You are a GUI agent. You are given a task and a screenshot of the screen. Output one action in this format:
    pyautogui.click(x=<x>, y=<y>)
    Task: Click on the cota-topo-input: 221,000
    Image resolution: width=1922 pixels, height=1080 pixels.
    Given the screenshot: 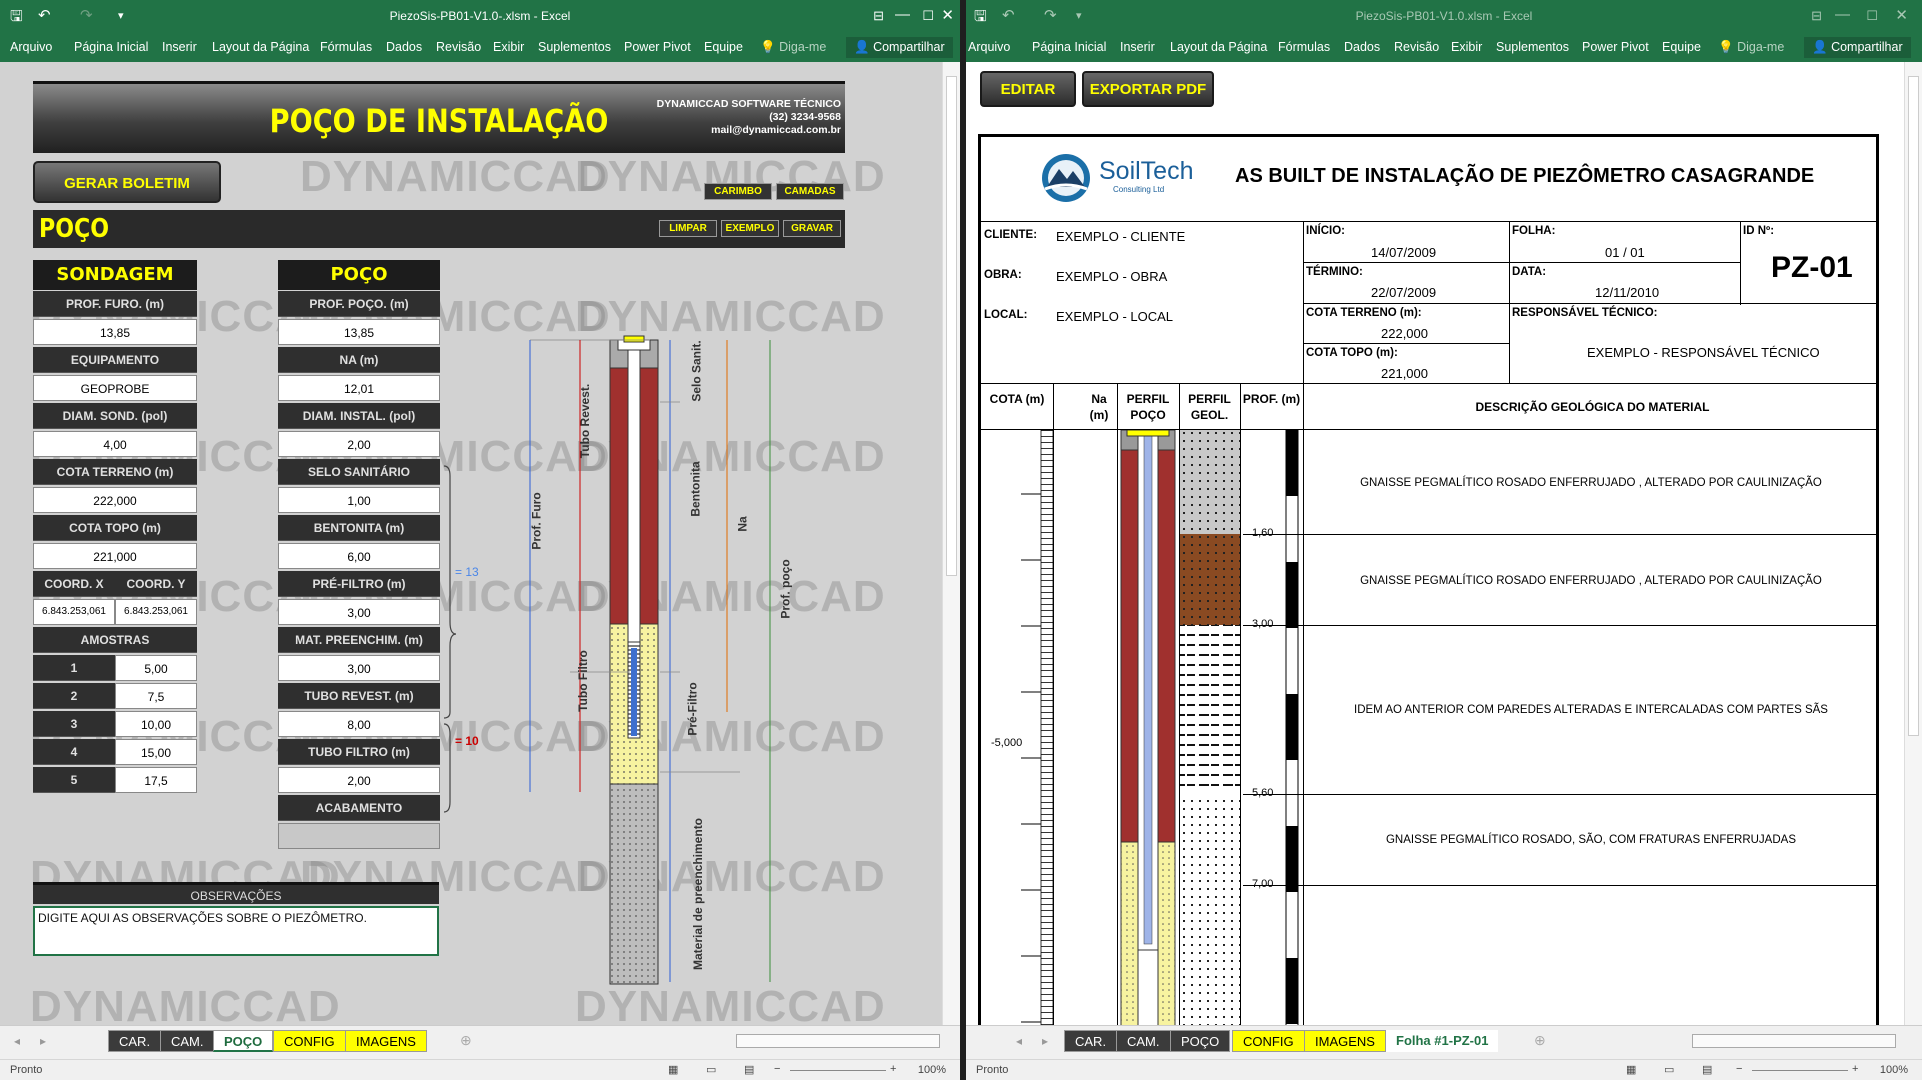 What is the action you would take?
    pyautogui.click(x=115, y=556)
    